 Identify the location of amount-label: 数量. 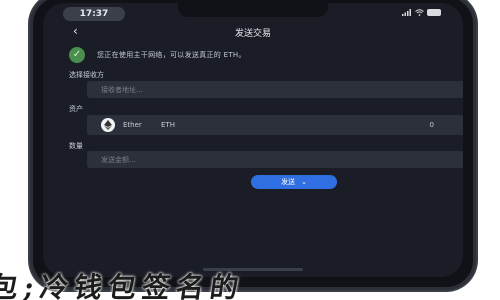
(76, 146).